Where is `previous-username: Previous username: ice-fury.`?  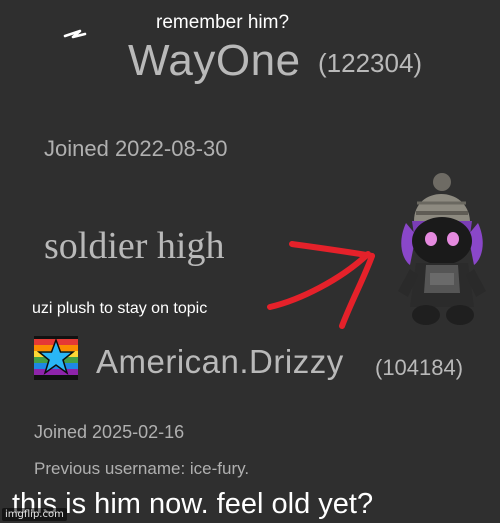
previous-username: Previous username: ice-fury. is located at coordinates (142, 468).